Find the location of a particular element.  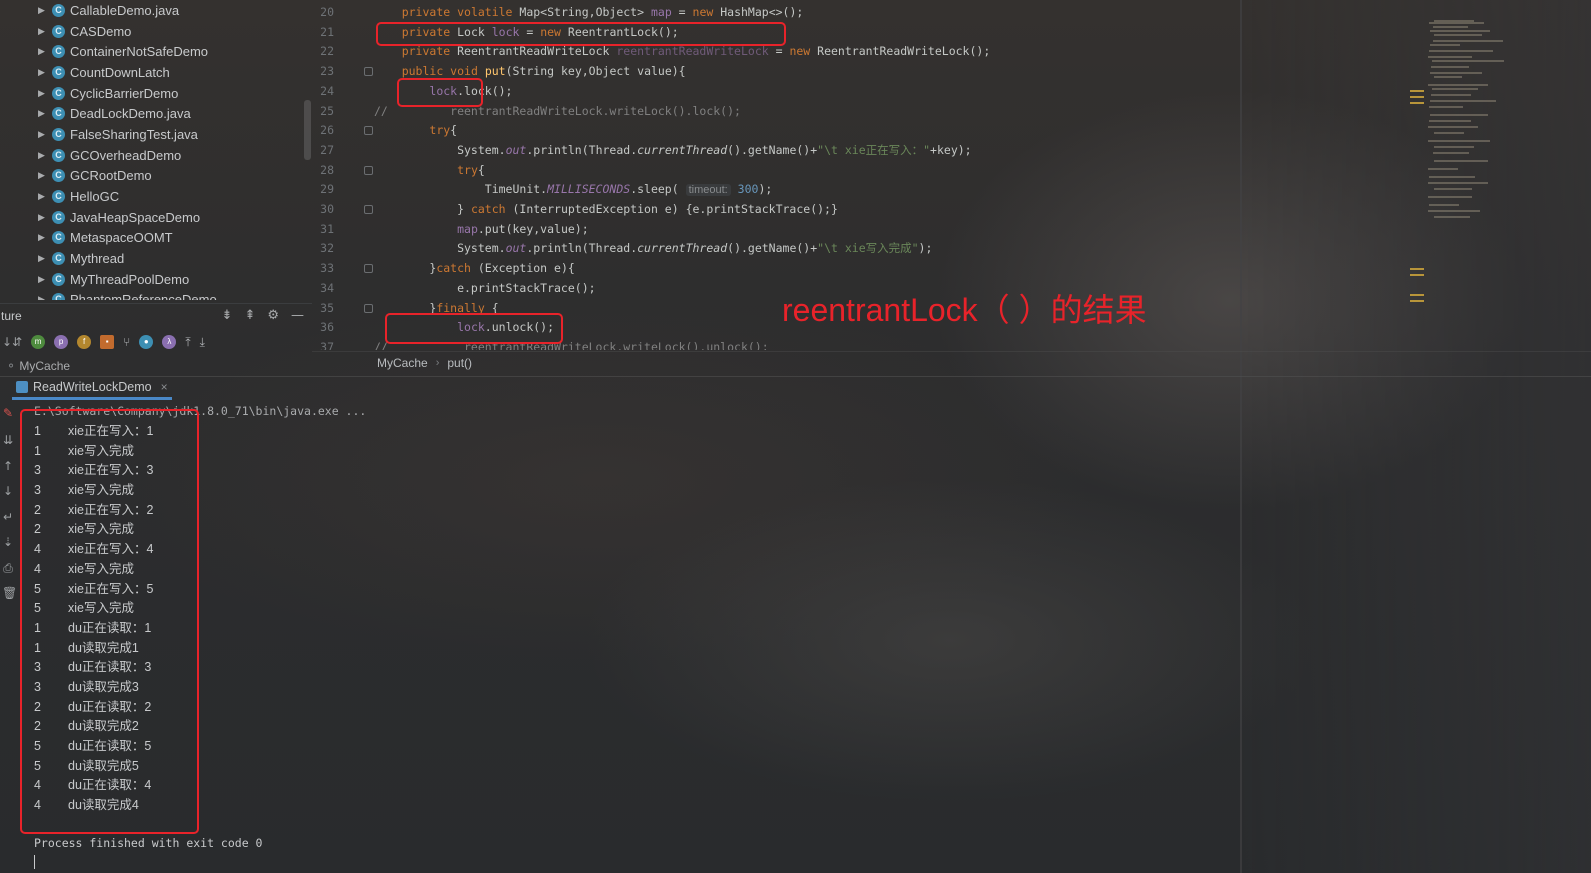

tree-item: ▶ C PhantomReferenceDemo is located at coordinates (156, 295).